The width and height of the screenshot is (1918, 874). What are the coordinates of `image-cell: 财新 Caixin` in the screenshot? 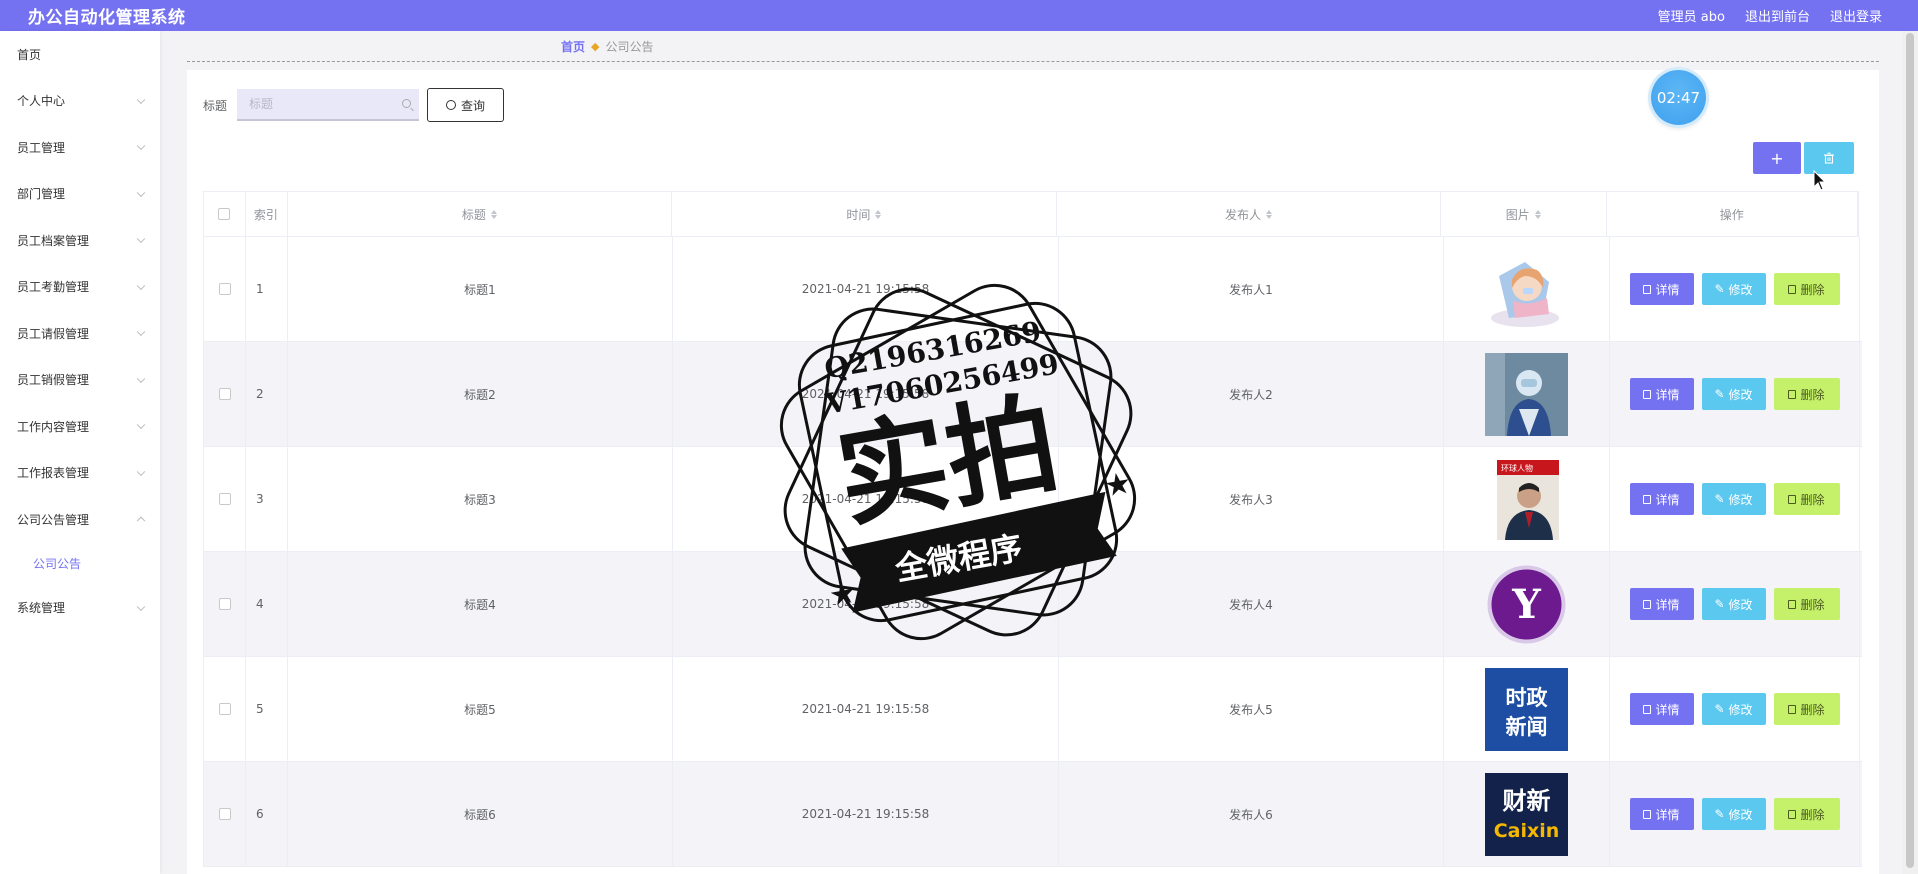 It's located at (1527, 814).